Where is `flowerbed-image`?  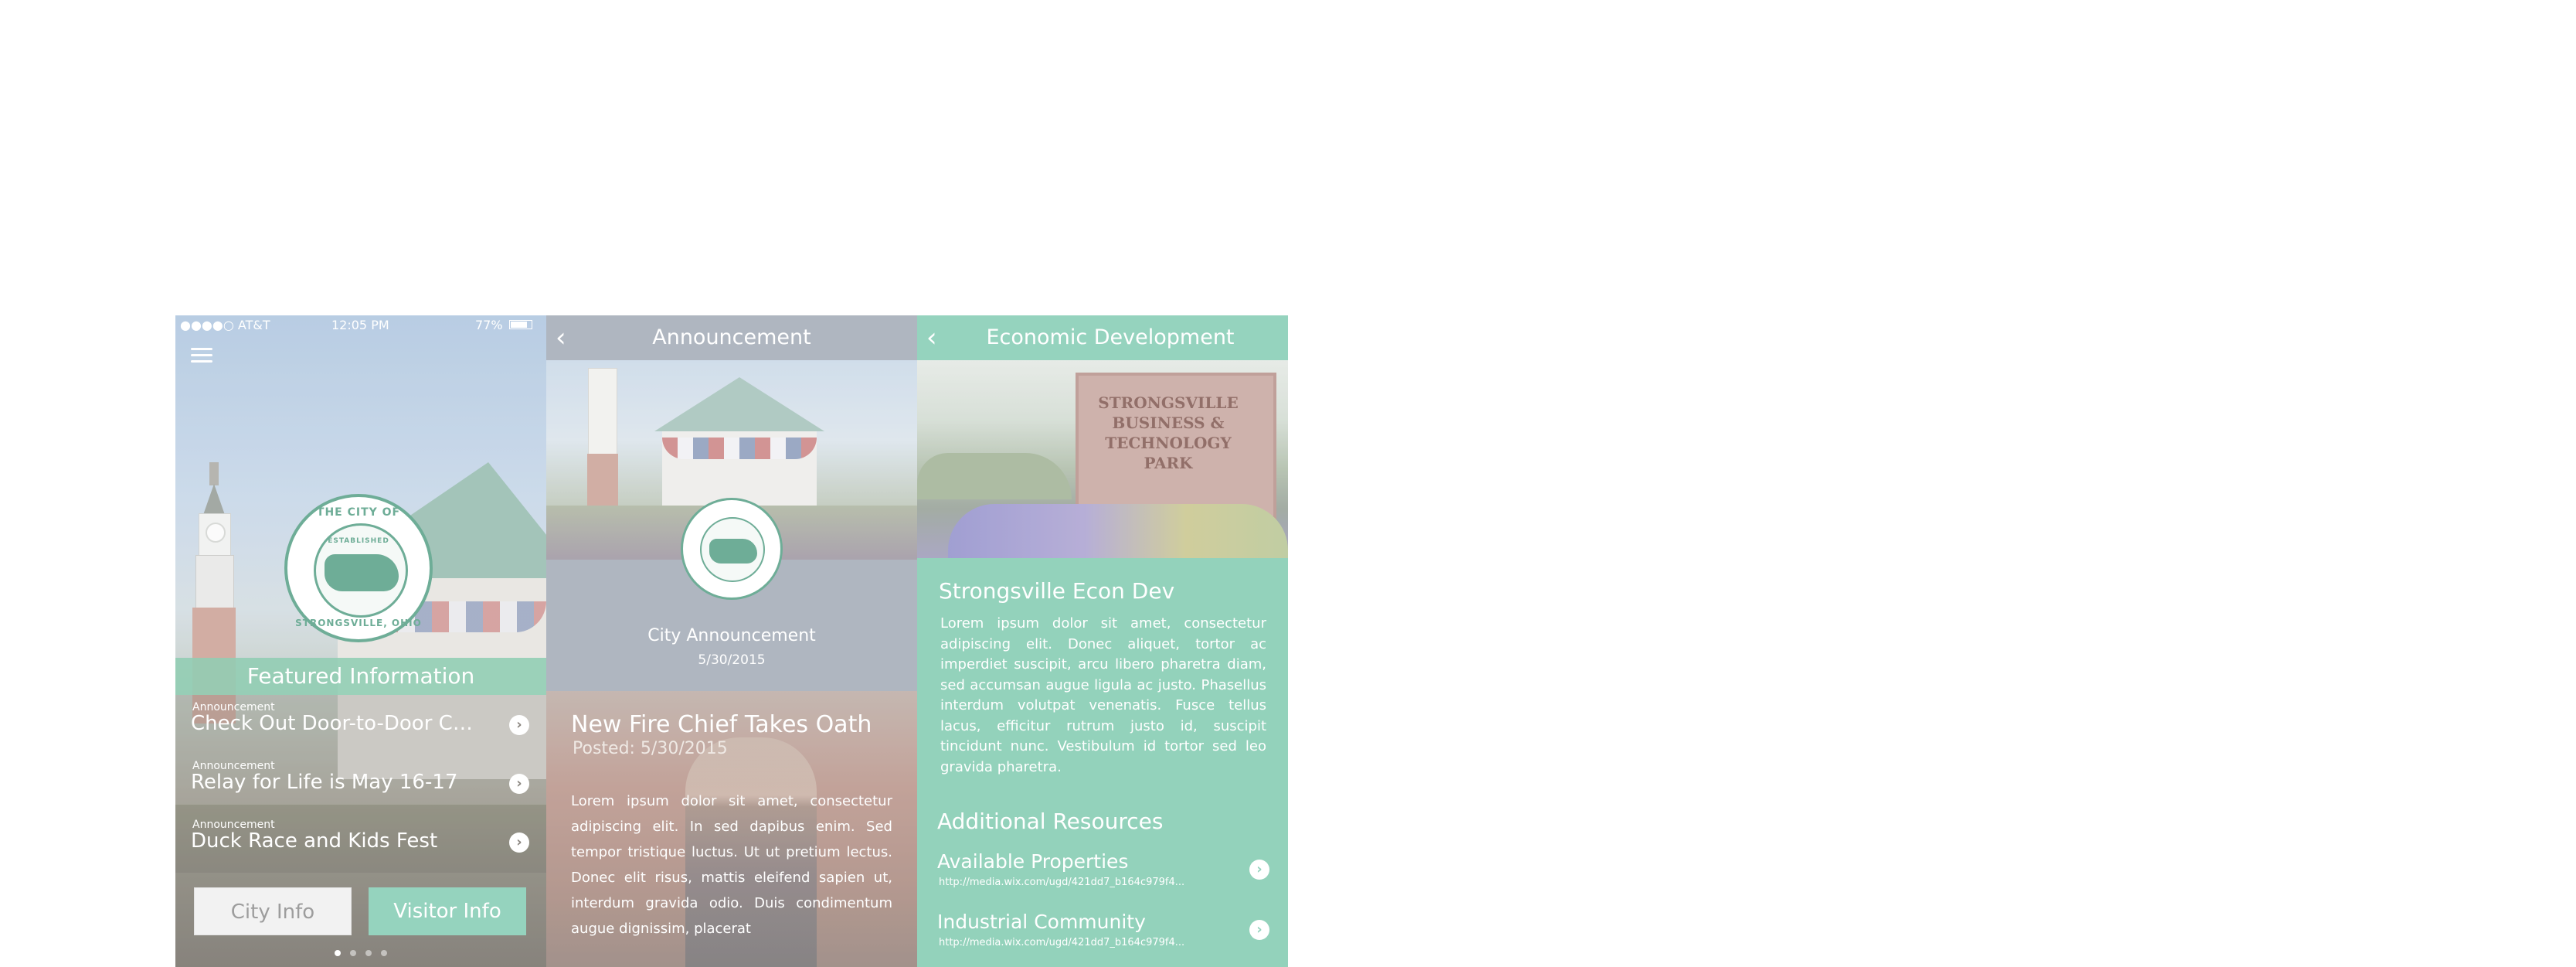 flowerbed-image is located at coordinates (1118, 531).